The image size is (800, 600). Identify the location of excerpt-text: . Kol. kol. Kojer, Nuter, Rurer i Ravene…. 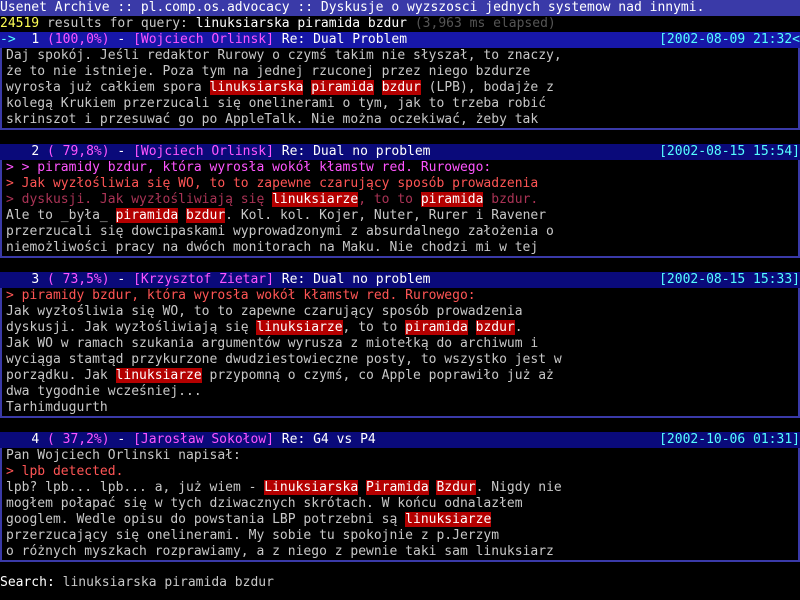
(386, 215).